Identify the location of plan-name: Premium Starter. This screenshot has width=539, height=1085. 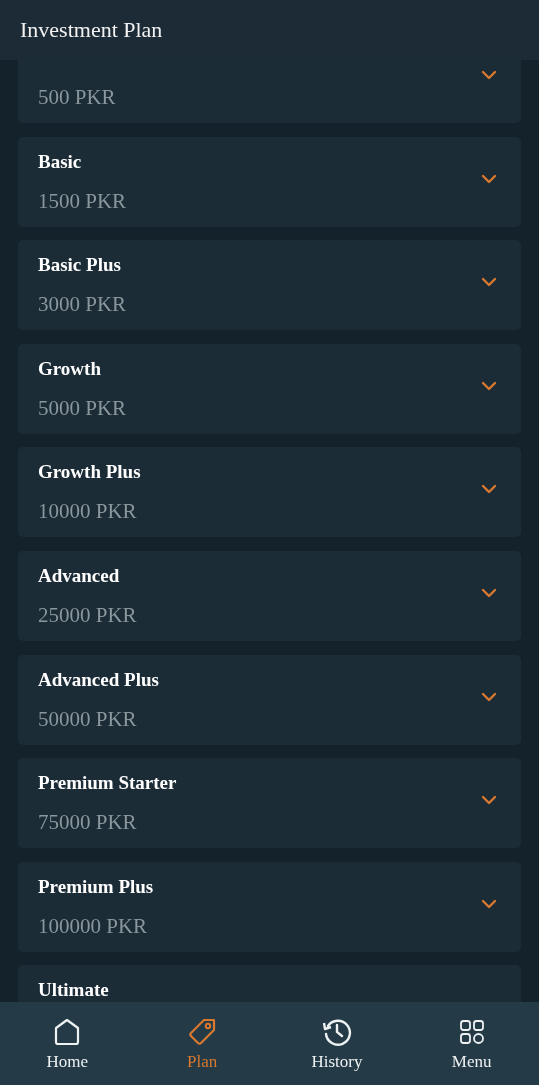
(107, 783).